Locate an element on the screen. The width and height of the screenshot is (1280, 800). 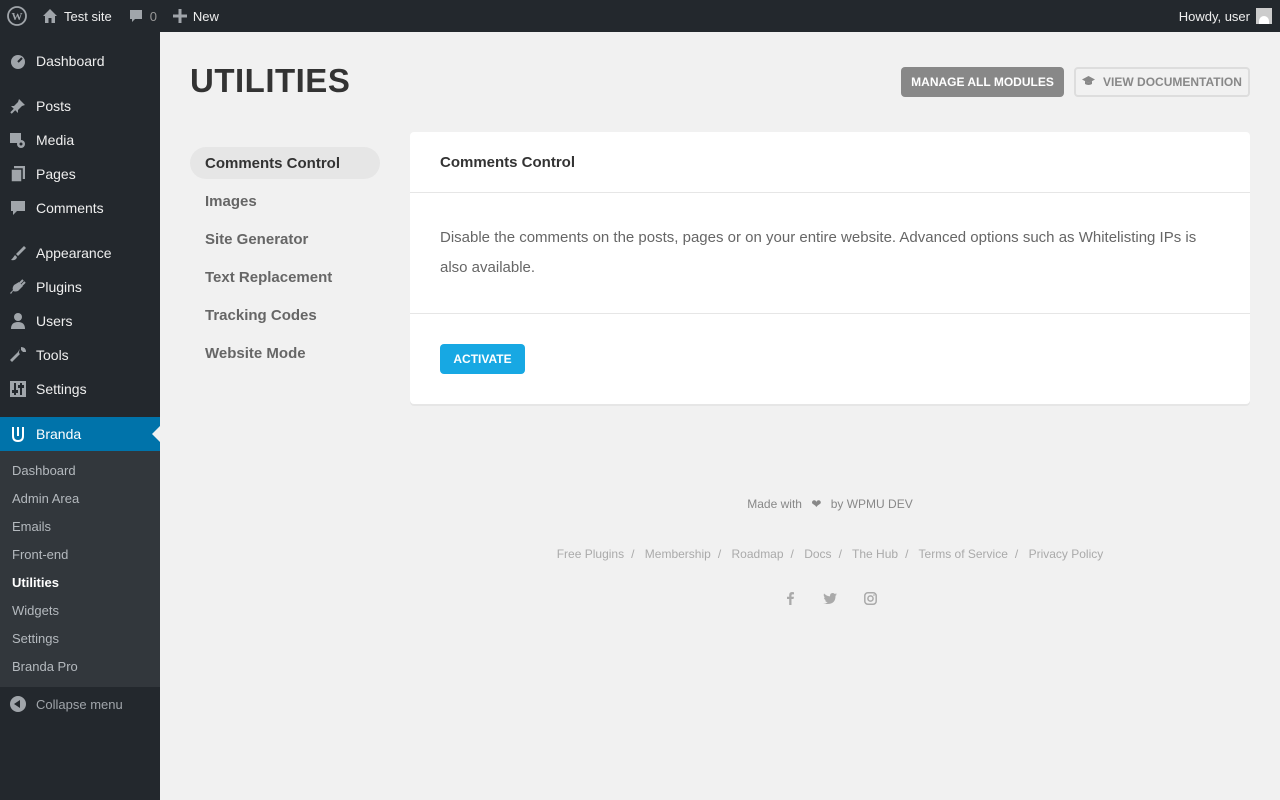
nav-item-text-replacement: Text Replacement is located at coordinates (285, 277).